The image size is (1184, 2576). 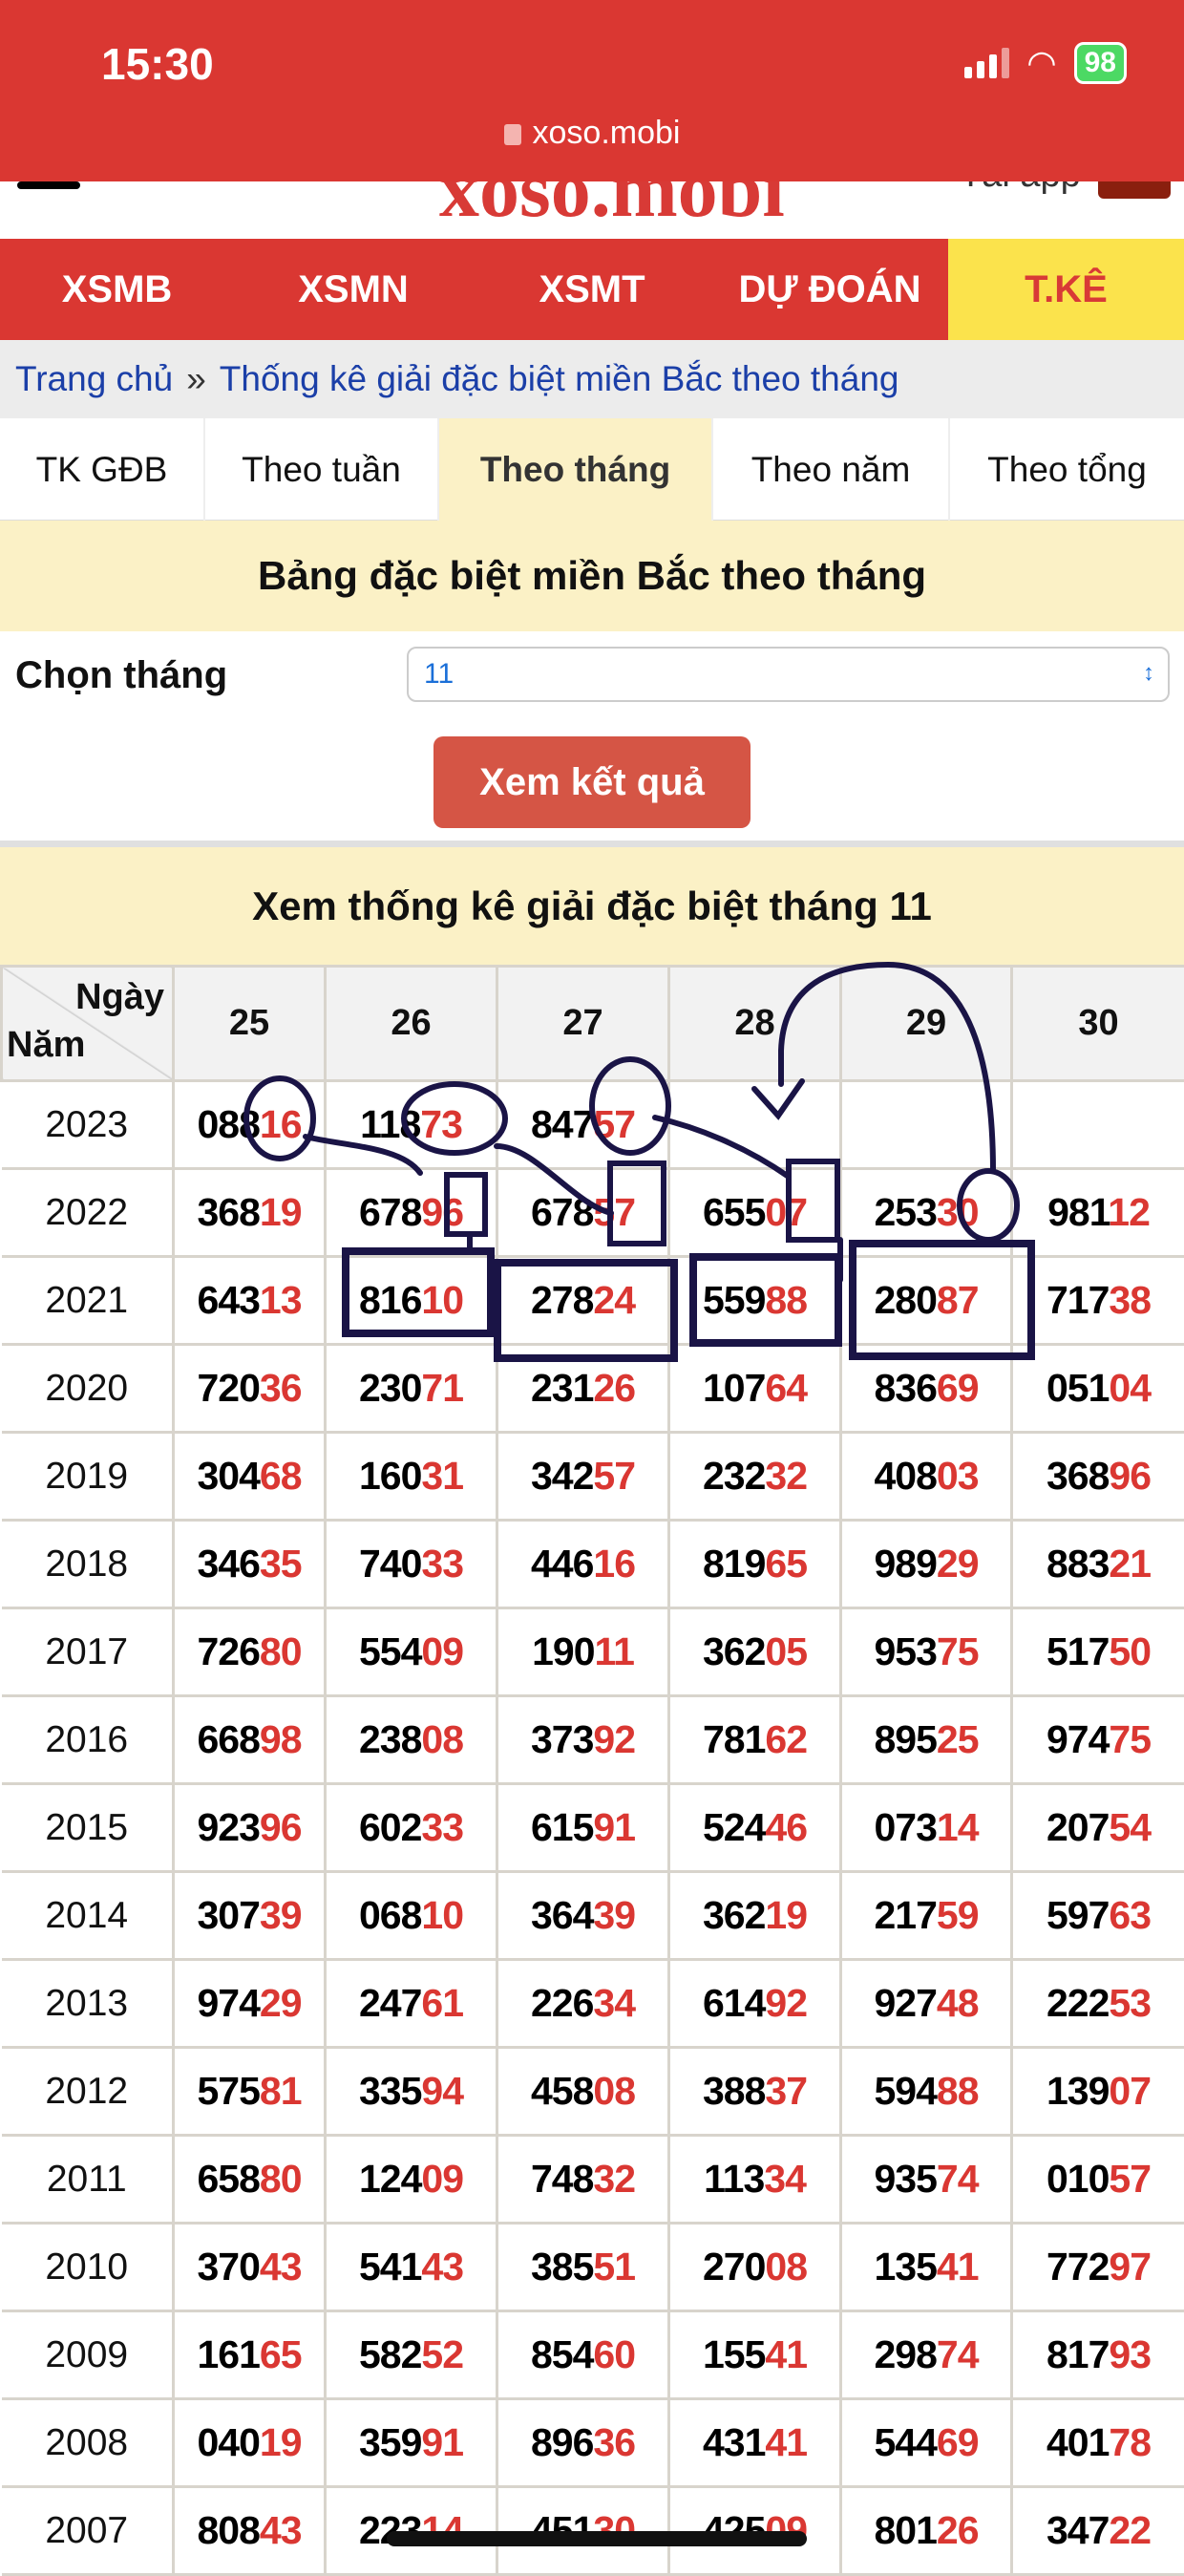 I want to click on app-download-link: Tải app, so click(x=1020, y=188).